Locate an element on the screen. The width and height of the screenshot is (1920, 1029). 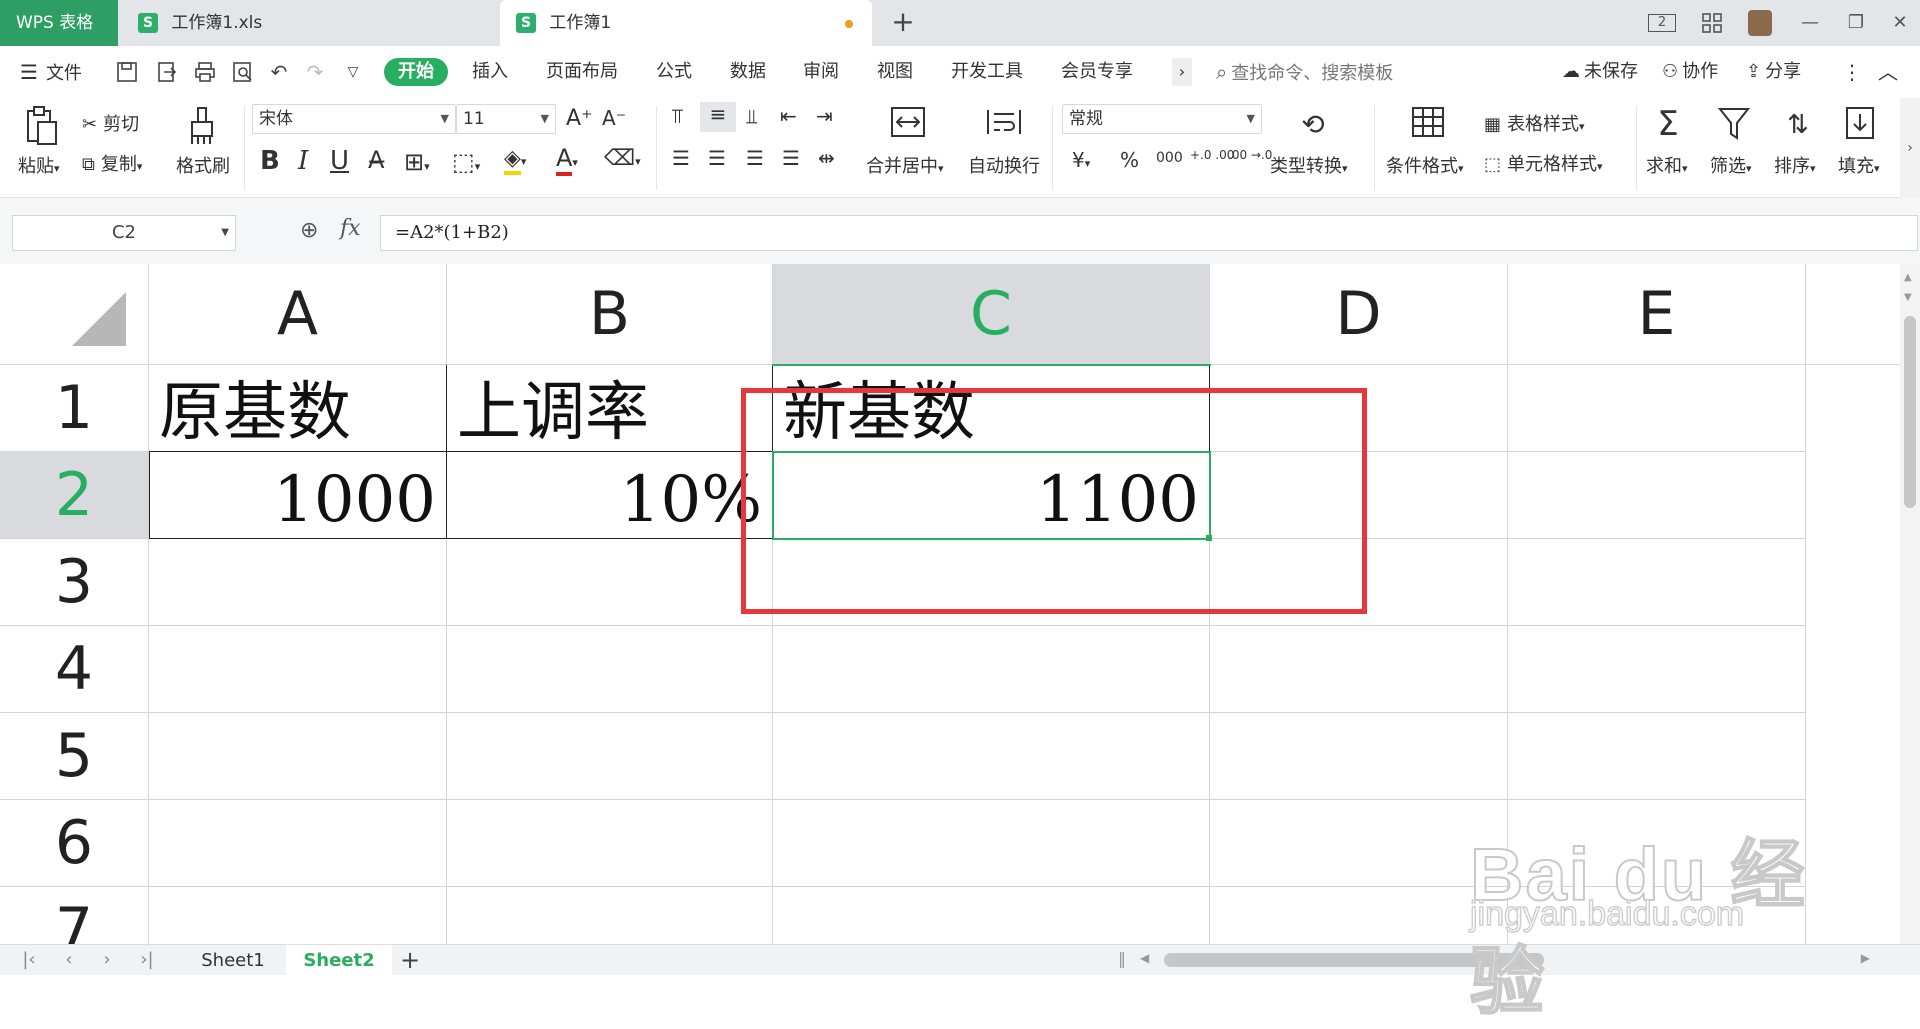
cell-e3 is located at coordinates (1657, 582).